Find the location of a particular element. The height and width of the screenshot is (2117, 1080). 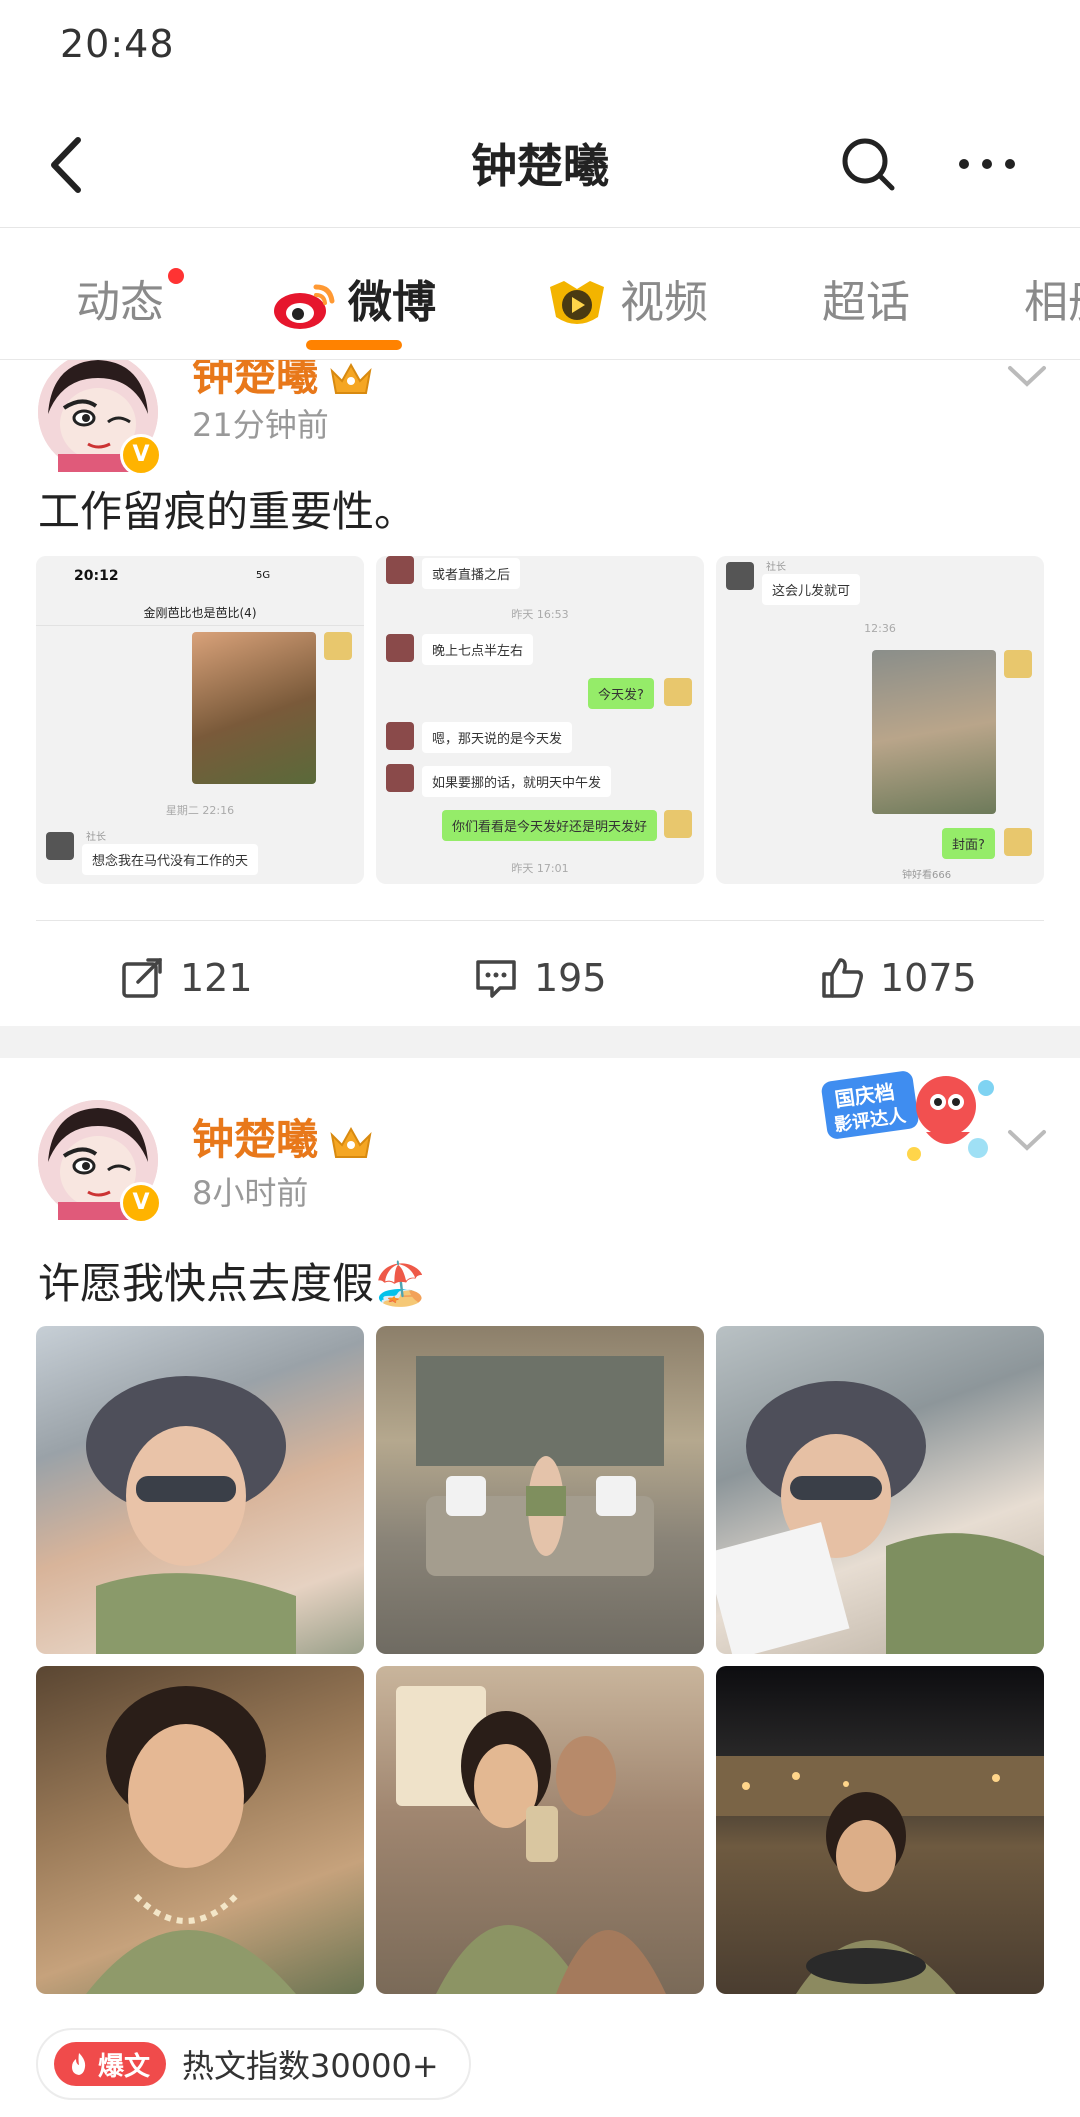

tab-label: 视频 is located at coordinates (664, 302).